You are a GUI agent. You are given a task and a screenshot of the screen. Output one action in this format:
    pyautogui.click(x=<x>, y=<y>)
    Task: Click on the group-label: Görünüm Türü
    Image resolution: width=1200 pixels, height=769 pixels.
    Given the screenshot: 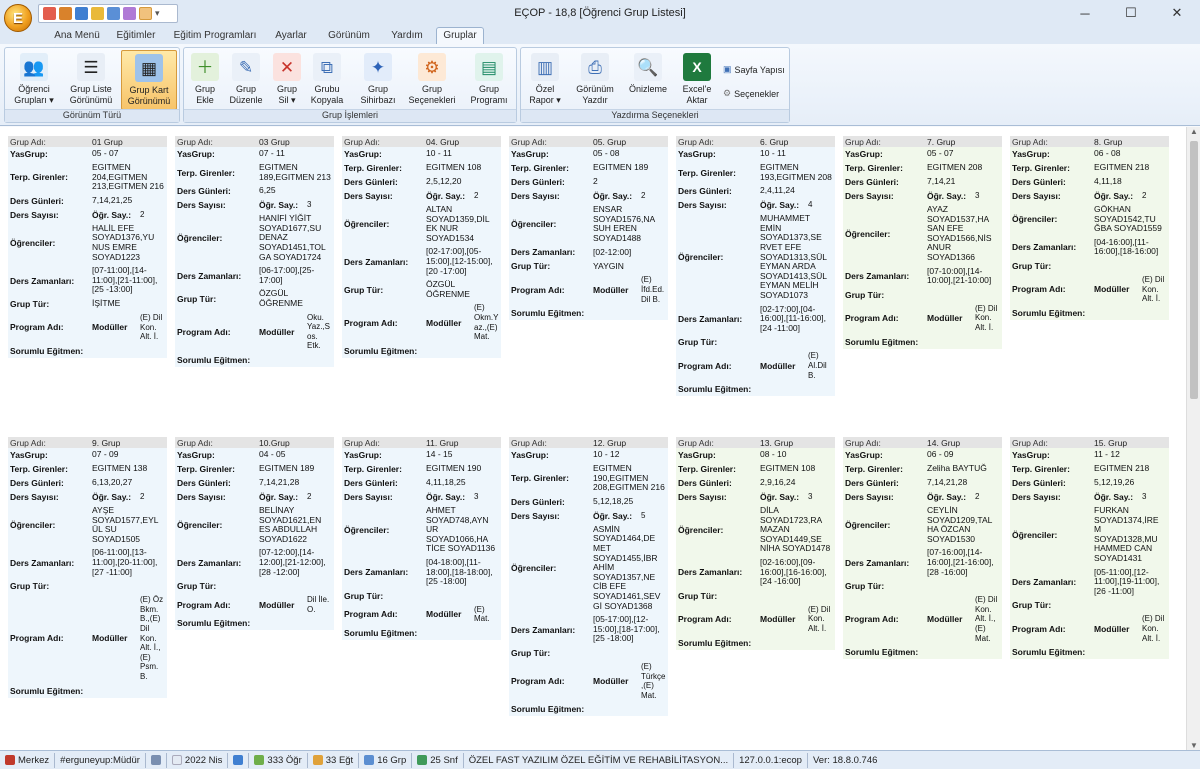 What is the action you would take?
    pyautogui.click(x=92, y=115)
    